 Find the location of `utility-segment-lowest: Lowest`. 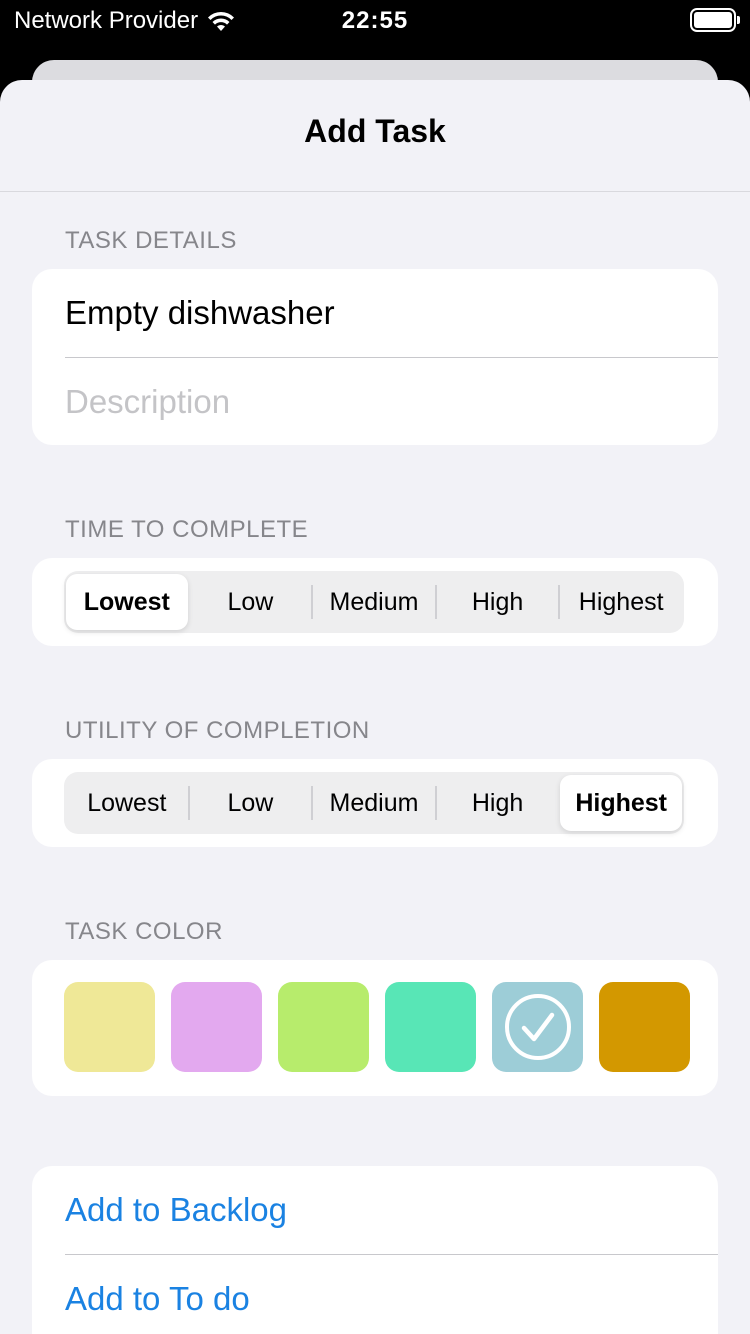

utility-segment-lowest: Lowest is located at coordinates (127, 803).